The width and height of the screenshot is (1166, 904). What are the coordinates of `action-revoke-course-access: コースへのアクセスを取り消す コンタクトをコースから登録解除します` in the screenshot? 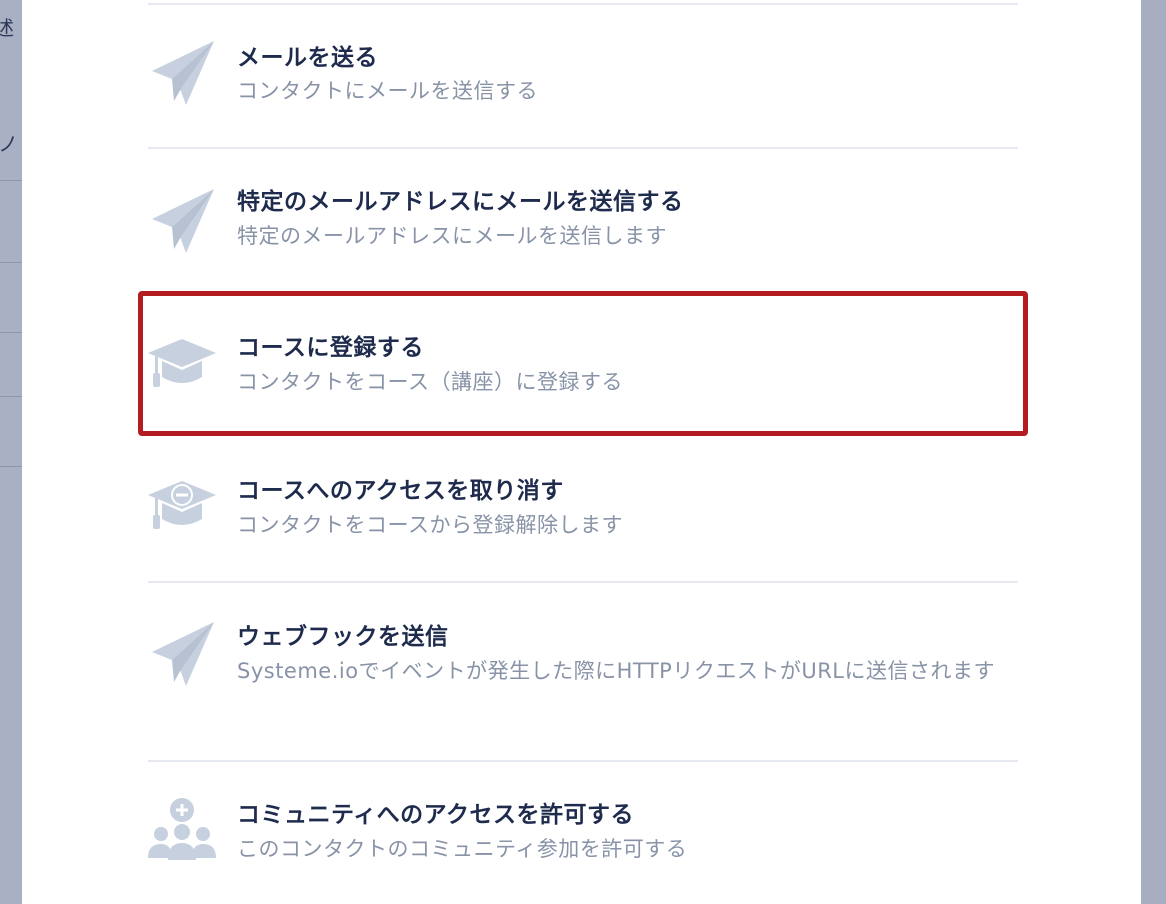 It's located at (583, 520).